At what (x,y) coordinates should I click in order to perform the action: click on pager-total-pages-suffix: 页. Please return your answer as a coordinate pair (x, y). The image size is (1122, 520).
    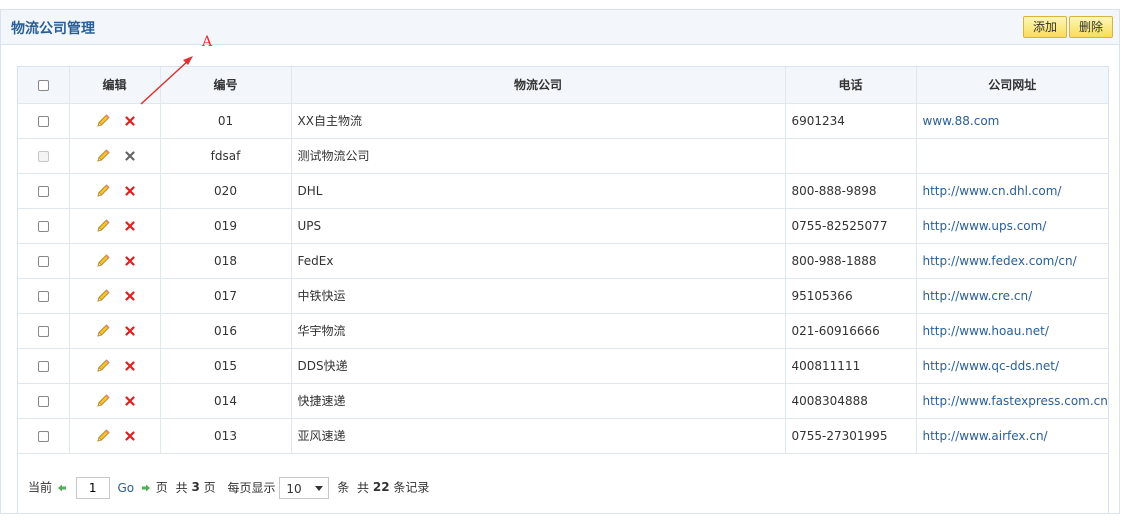
    Looking at the image, I should click on (209, 487).